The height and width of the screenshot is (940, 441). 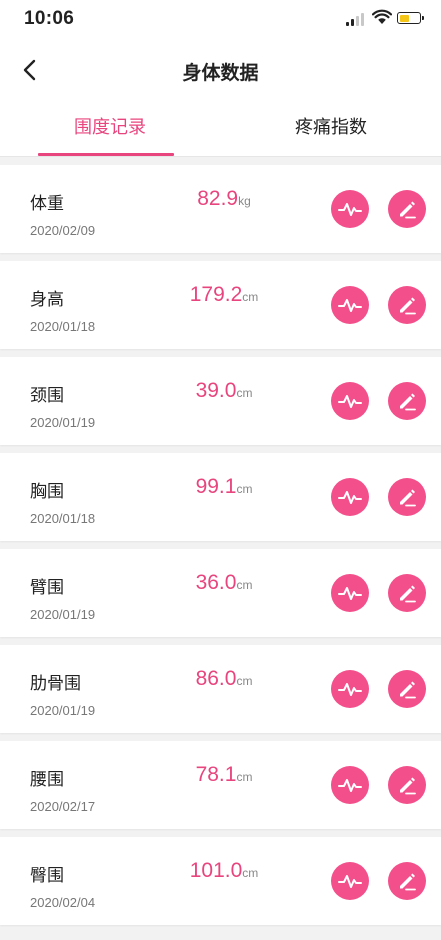 What do you see at coordinates (47, 876) in the screenshot?
I see `record-name: 臀围` at bounding box center [47, 876].